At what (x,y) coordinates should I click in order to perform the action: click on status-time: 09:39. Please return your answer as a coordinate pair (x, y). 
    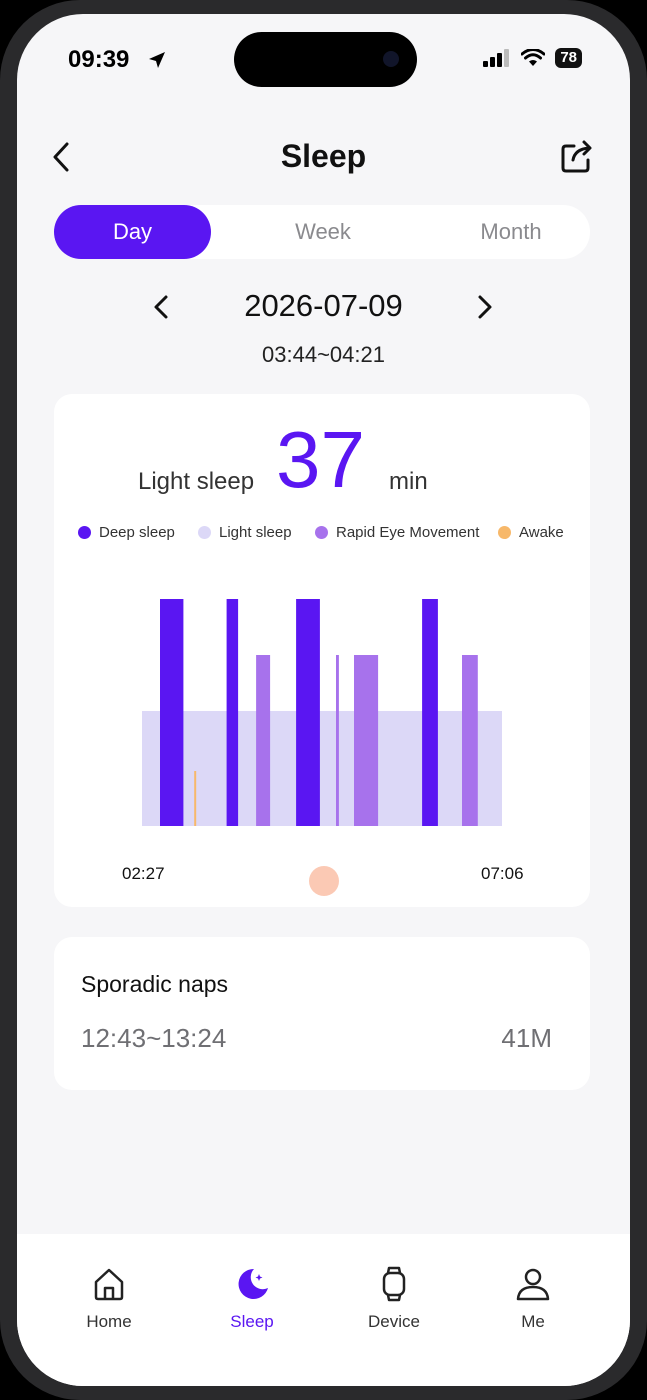
    Looking at the image, I should click on (99, 59).